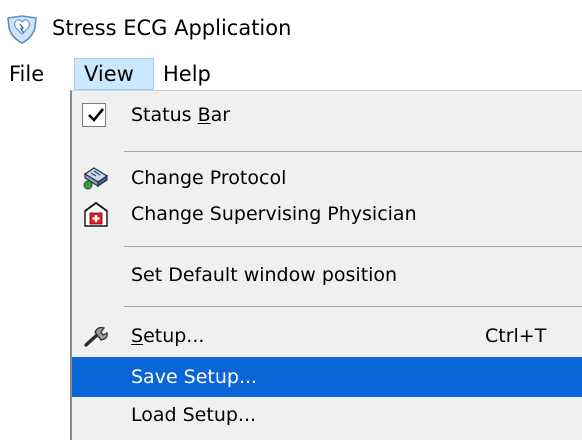  What do you see at coordinates (327, 115) in the screenshot?
I see `menu-item-status-bar: Status Bar` at bounding box center [327, 115].